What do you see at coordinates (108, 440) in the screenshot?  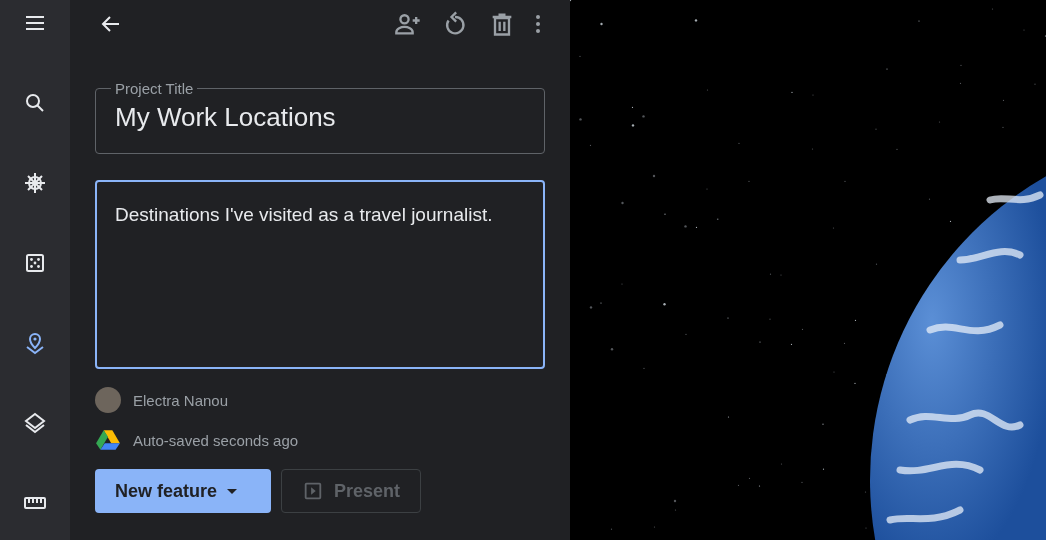 I see `drive-icon` at bounding box center [108, 440].